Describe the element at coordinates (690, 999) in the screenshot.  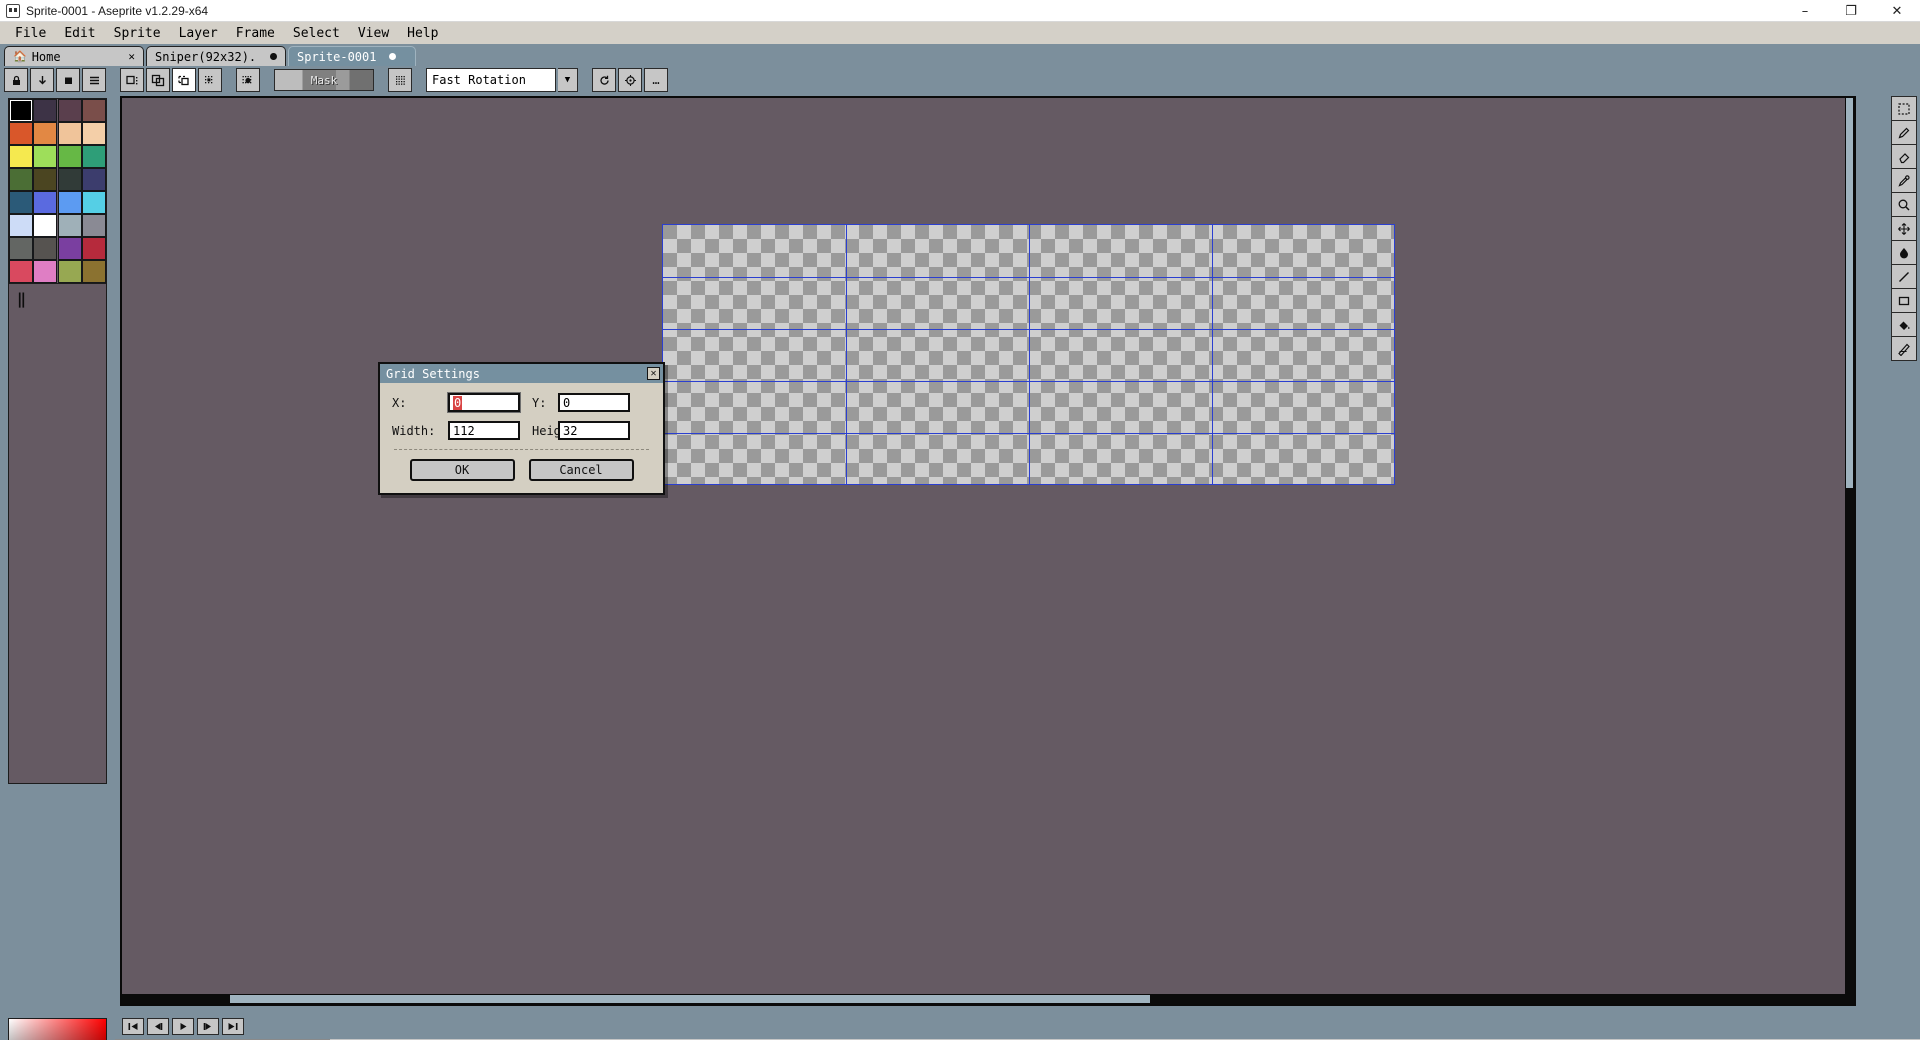
I see `horizontal-scroll-thumb` at that location.